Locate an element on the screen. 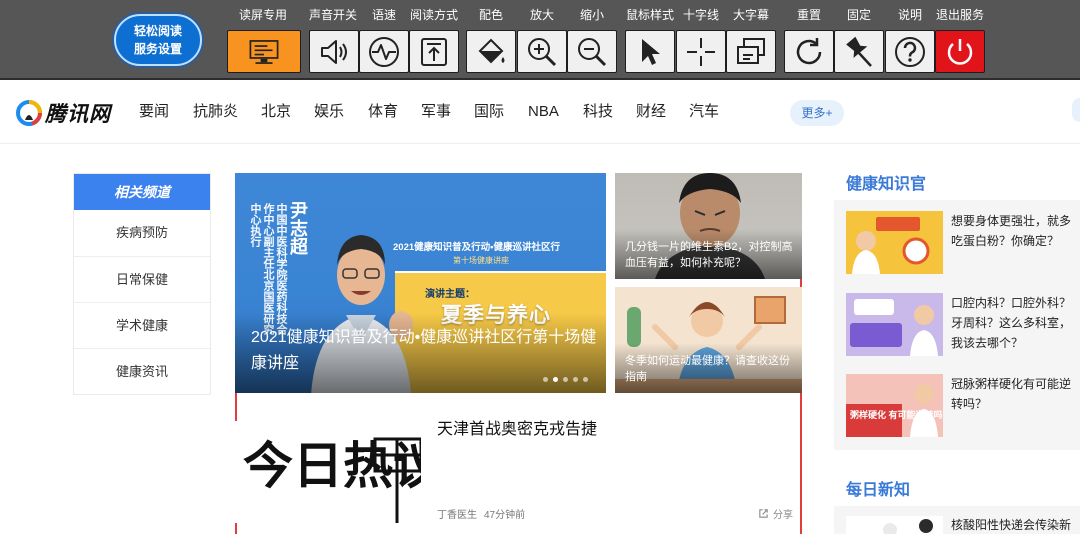  tool-label-color: 配色 is located at coordinates (491, 15).